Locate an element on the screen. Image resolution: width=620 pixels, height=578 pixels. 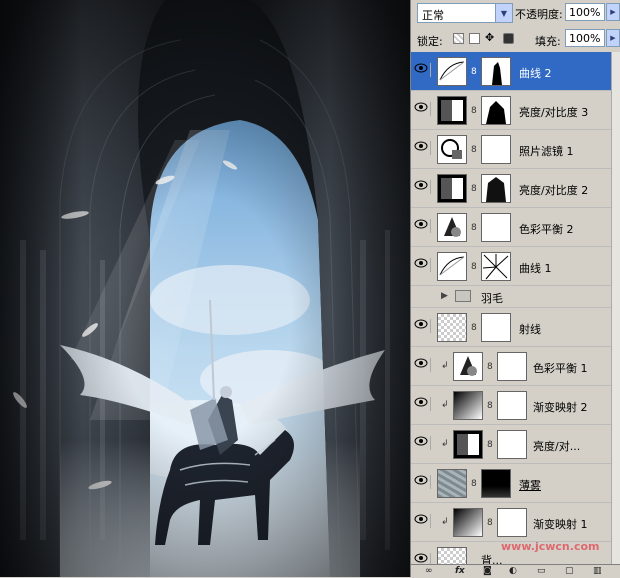
watermark-text: www.jcwcn.com is located at coordinates (550, 546).